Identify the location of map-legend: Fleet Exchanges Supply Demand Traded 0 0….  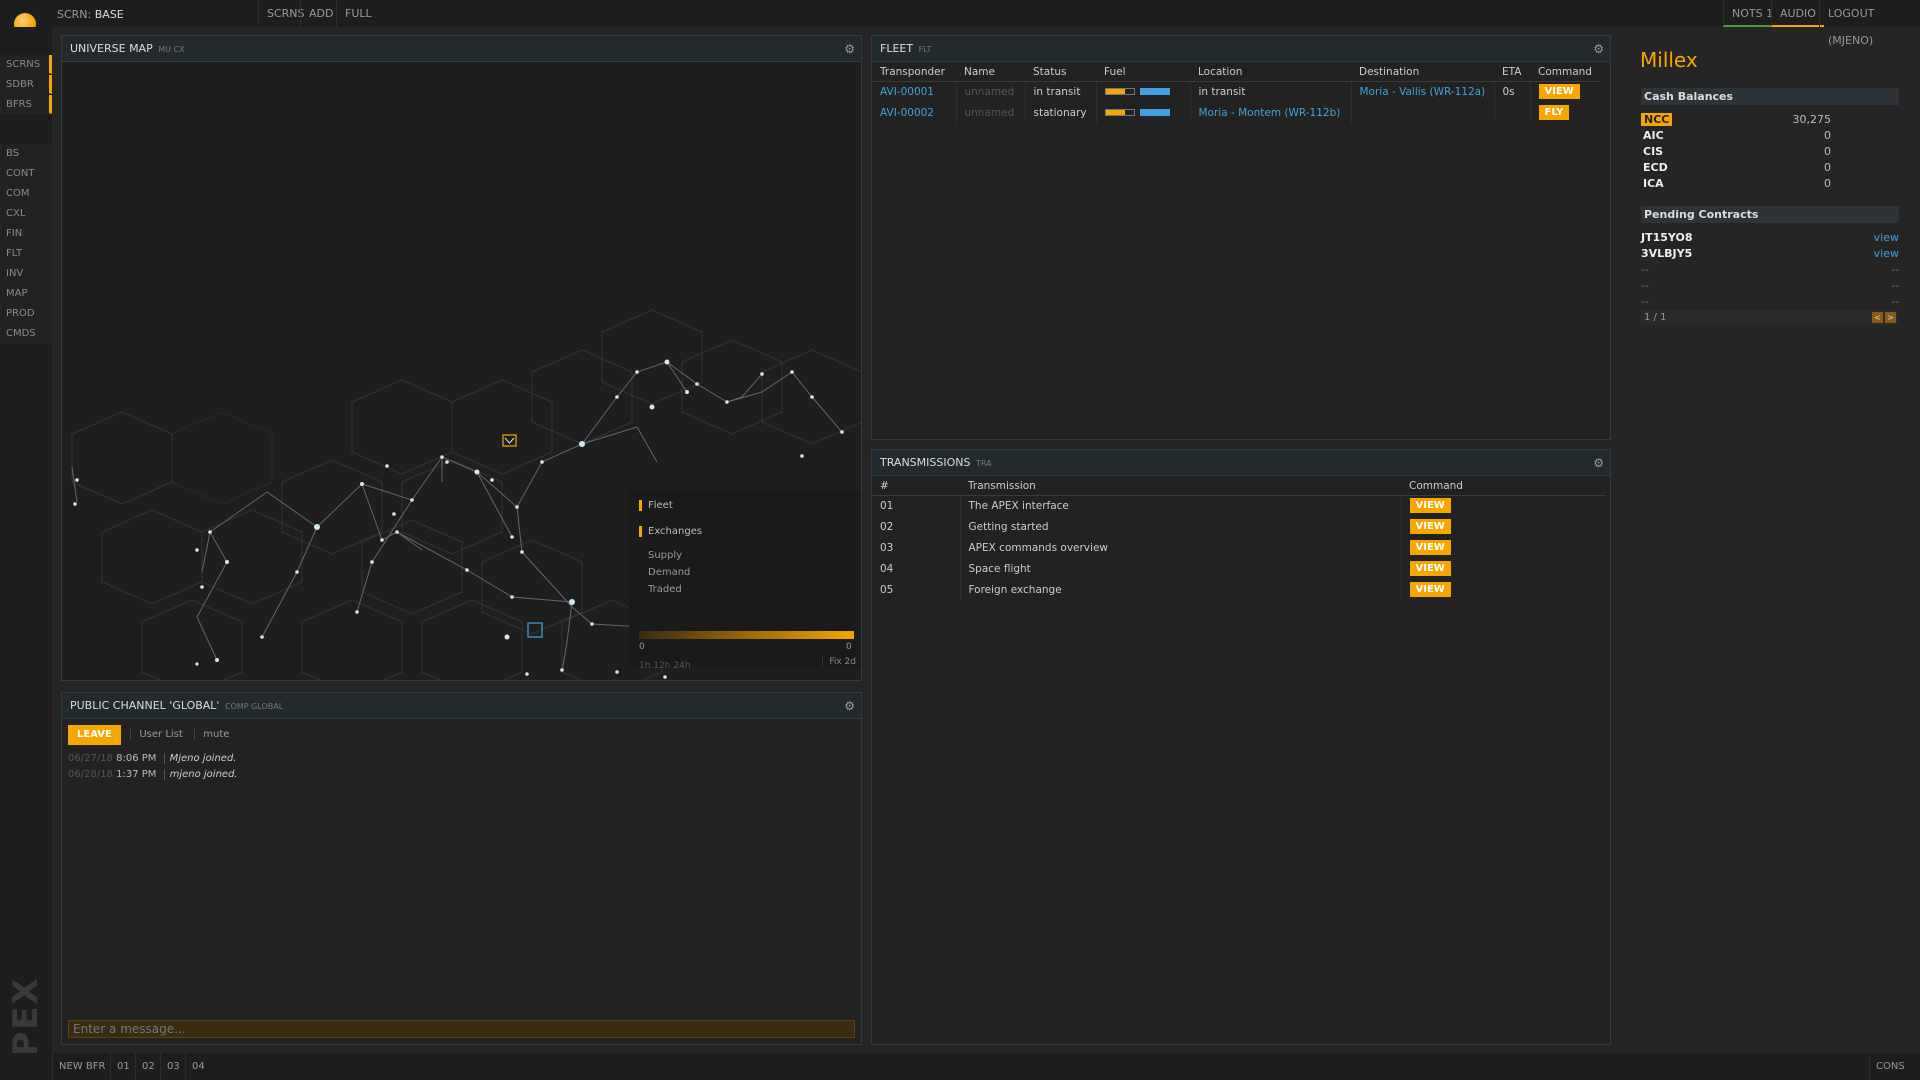
(745, 581).